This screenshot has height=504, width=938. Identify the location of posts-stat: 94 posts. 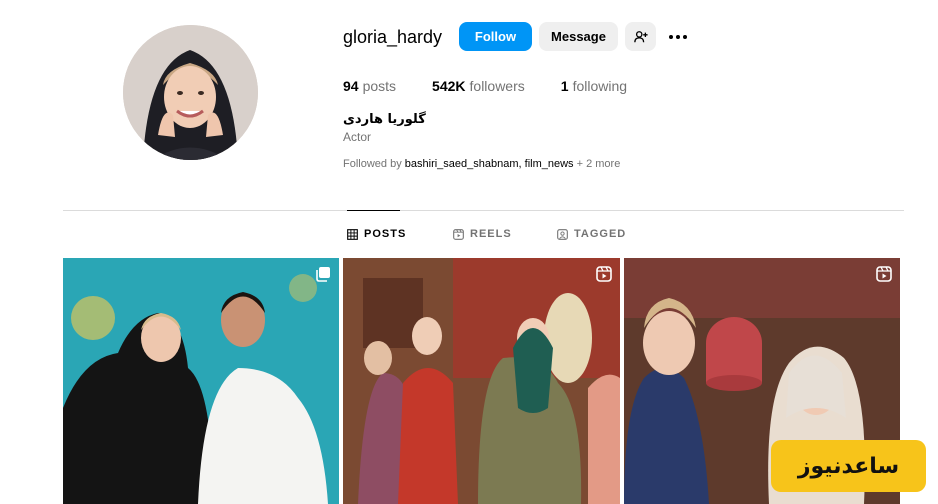
(369, 86).